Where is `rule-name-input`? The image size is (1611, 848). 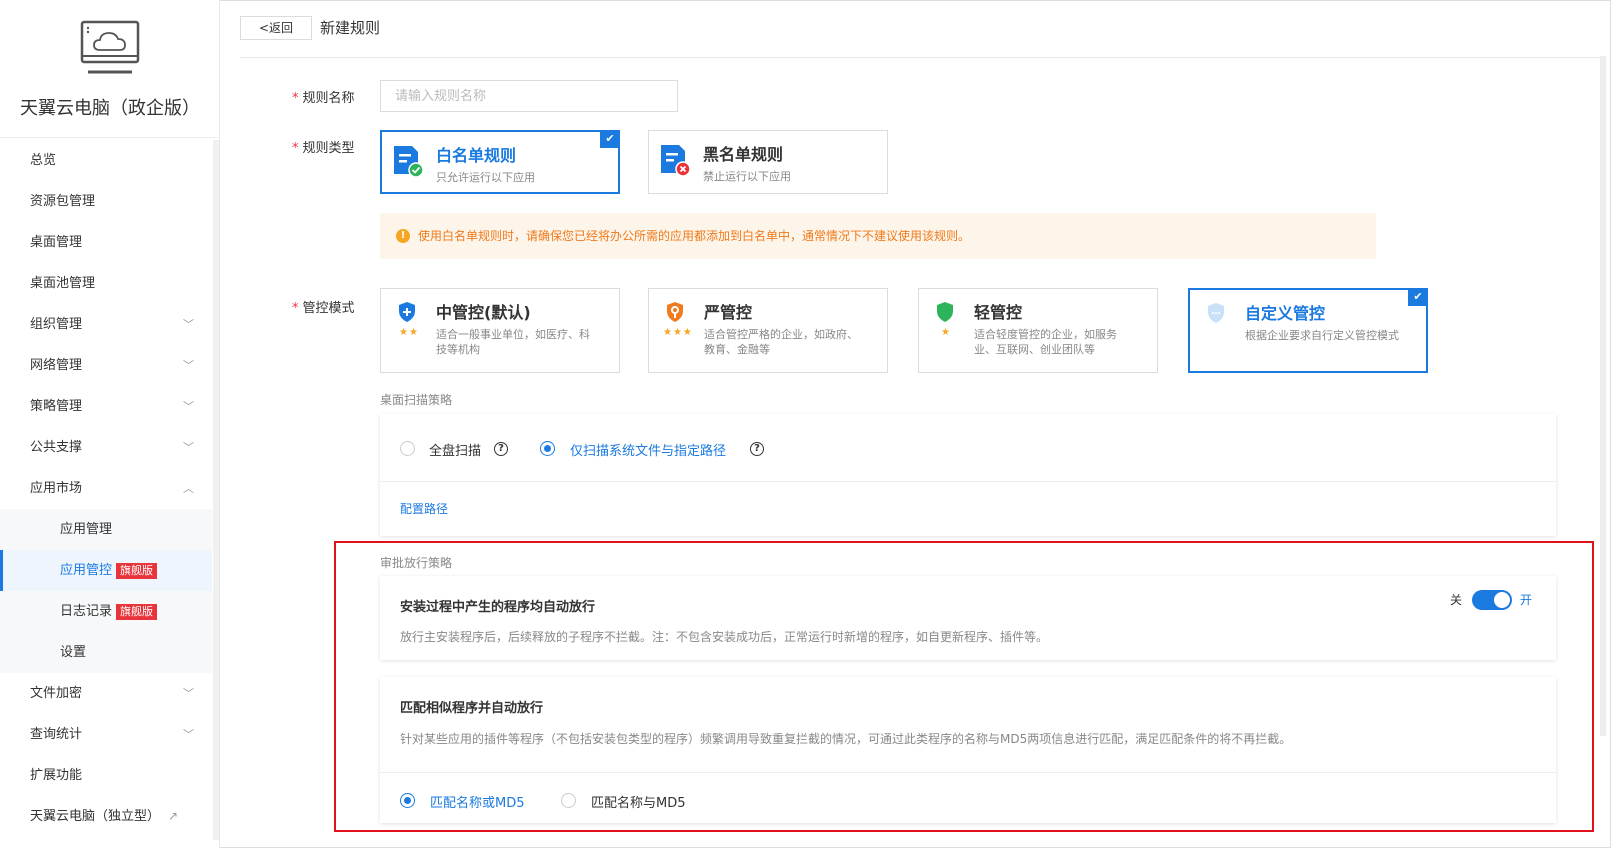
rule-name-input is located at coordinates (529, 96).